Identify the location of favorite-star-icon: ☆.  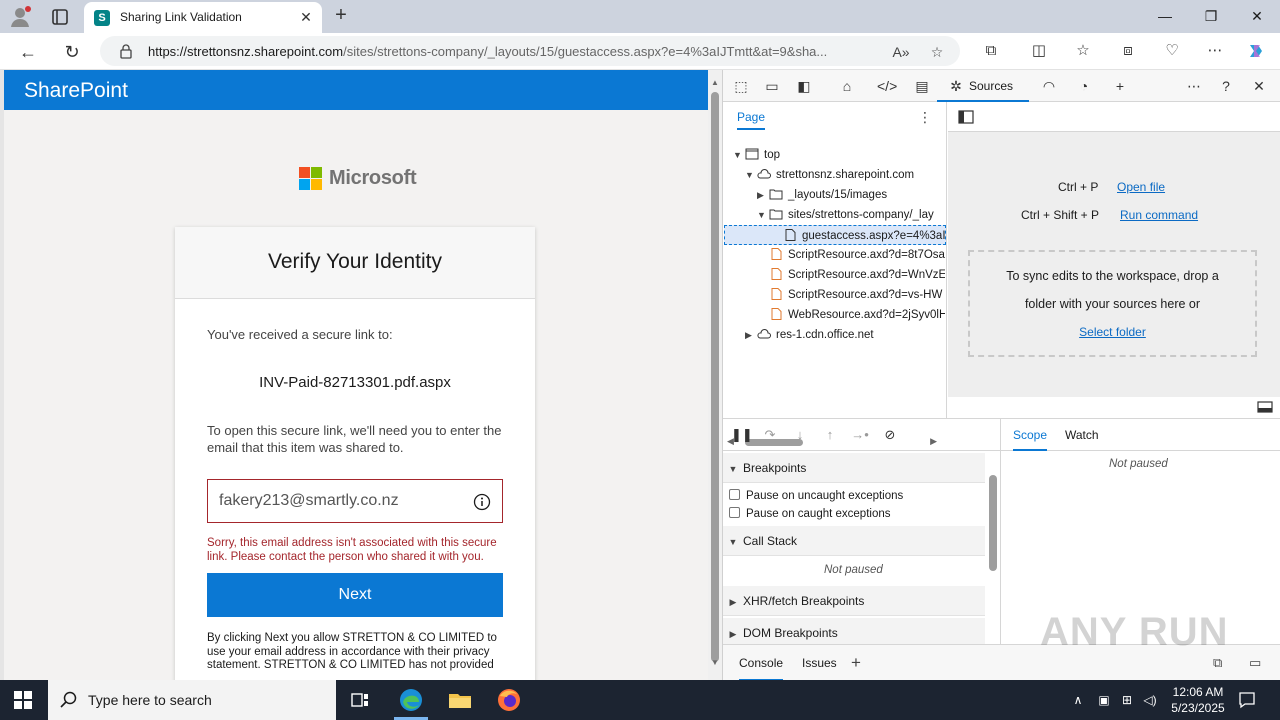
(937, 52).